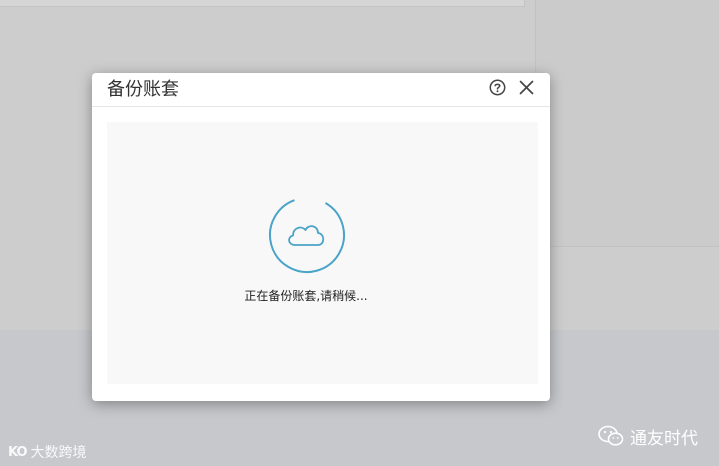 This screenshot has width=719, height=466. I want to click on dialog-title: 备份账套, so click(143, 89).